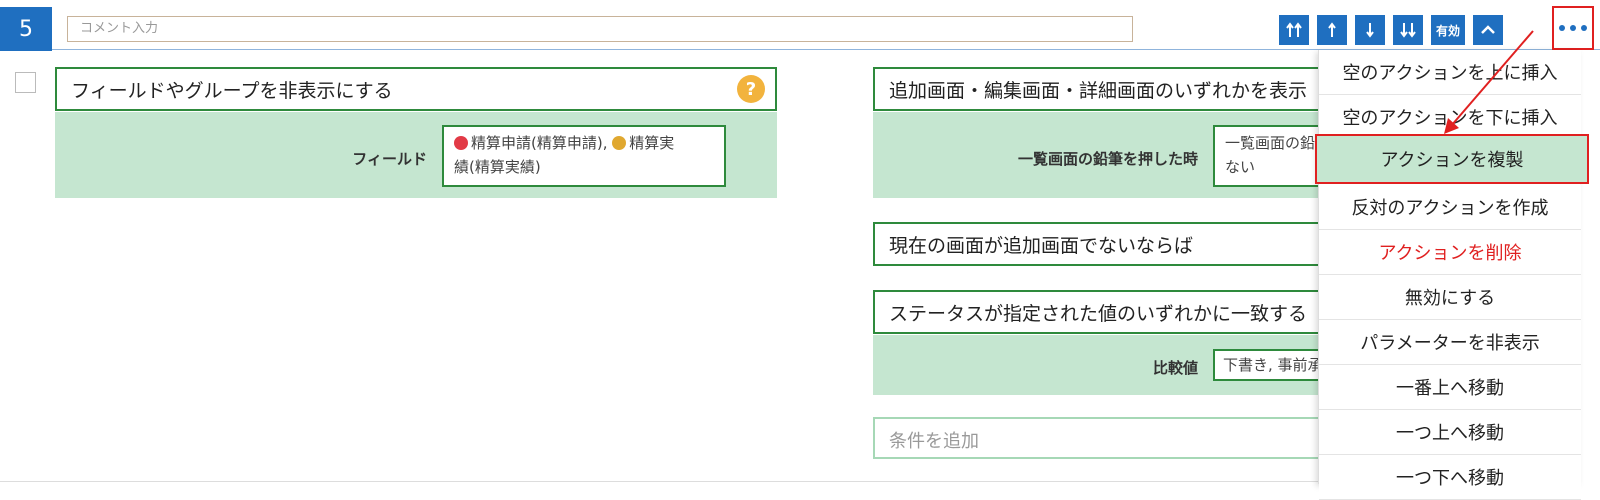  What do you see at coordinates (1107, 159) in the screenshot?
I see `condition-label-1: 一覧画面の鉛筆を押した時` at bounding box center [1107, 159].